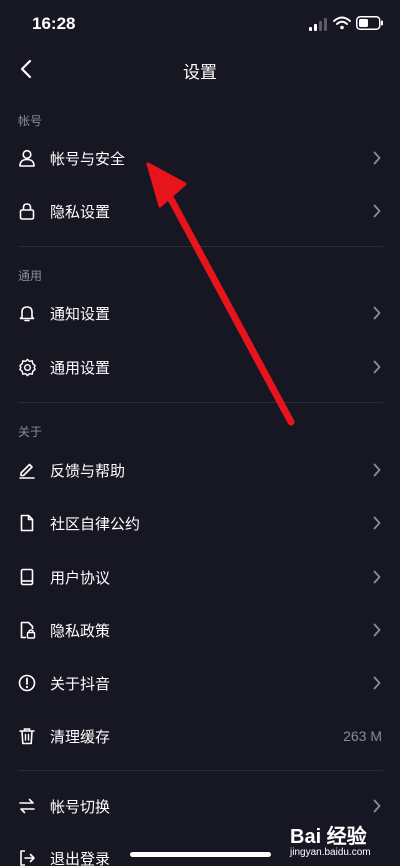 This screenshot has width=400, height=866. What do you see at coordinates (27, 857) in the screenshot?
I see `logout-icon` at bounding box center [27, 857].